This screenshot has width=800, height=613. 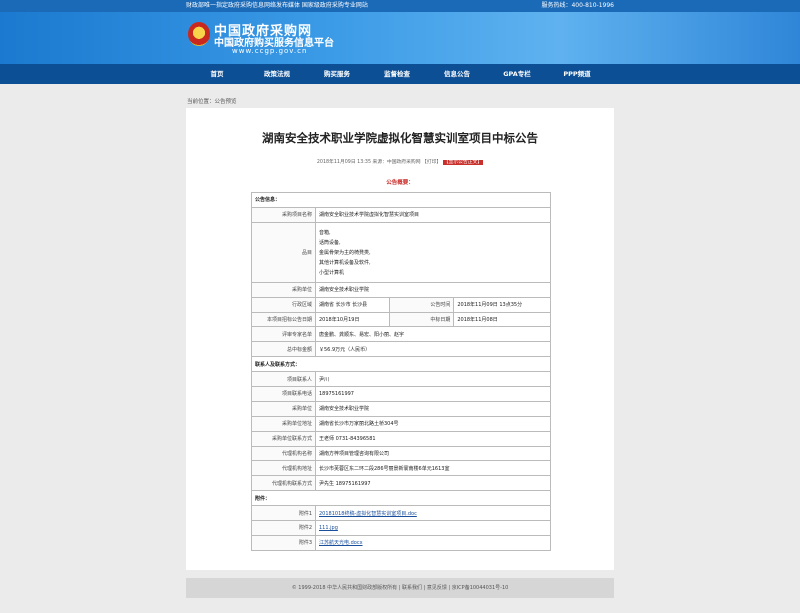 I want to click on experts-value: 唐金鹏、龚顺东、易宏、阳小丽、赵宇, so click(x=433, y=334).